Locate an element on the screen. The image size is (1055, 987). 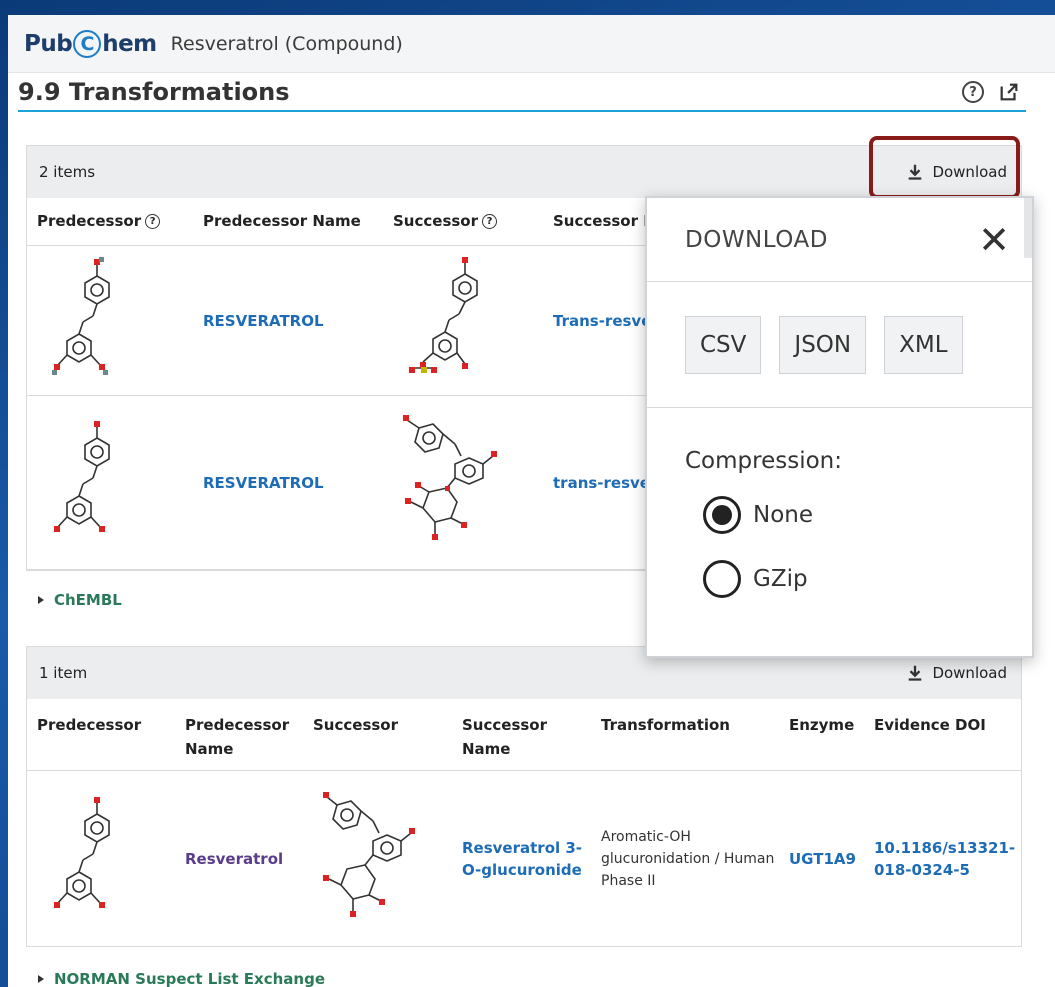
dialog-title: DOWNLOAD is located at coordinates (756, 239).